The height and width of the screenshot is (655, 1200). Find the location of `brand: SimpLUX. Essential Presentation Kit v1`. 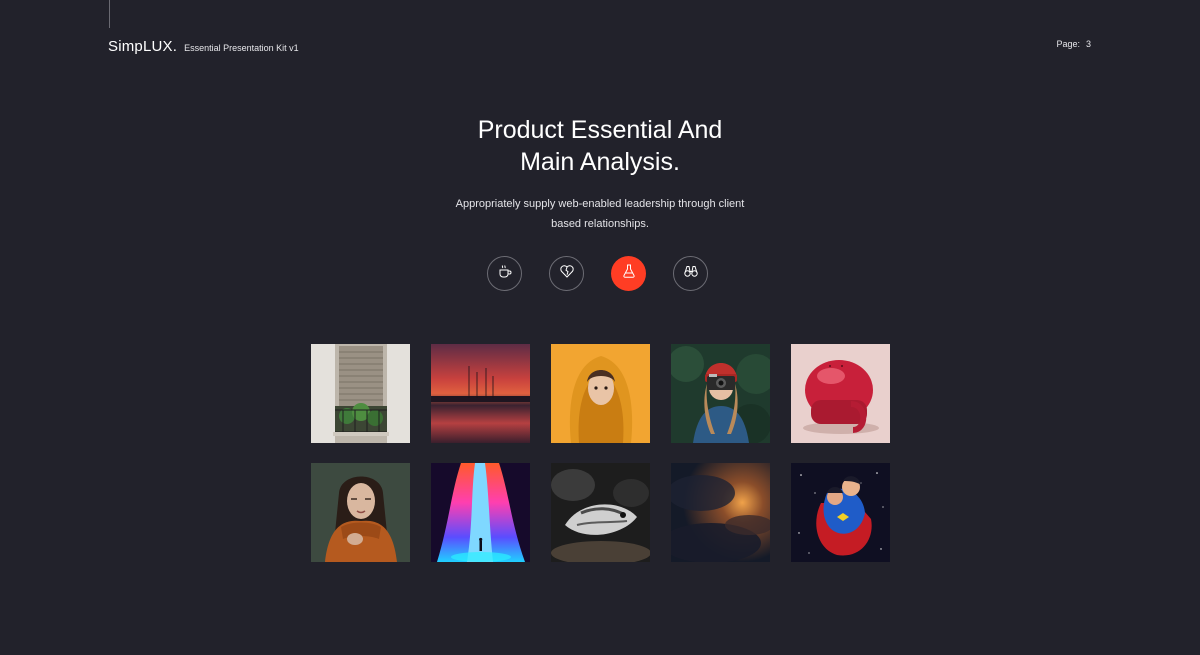

brand: SimpLUX. Essential Presentation Kit v1 is located at coordinates (203, 46).